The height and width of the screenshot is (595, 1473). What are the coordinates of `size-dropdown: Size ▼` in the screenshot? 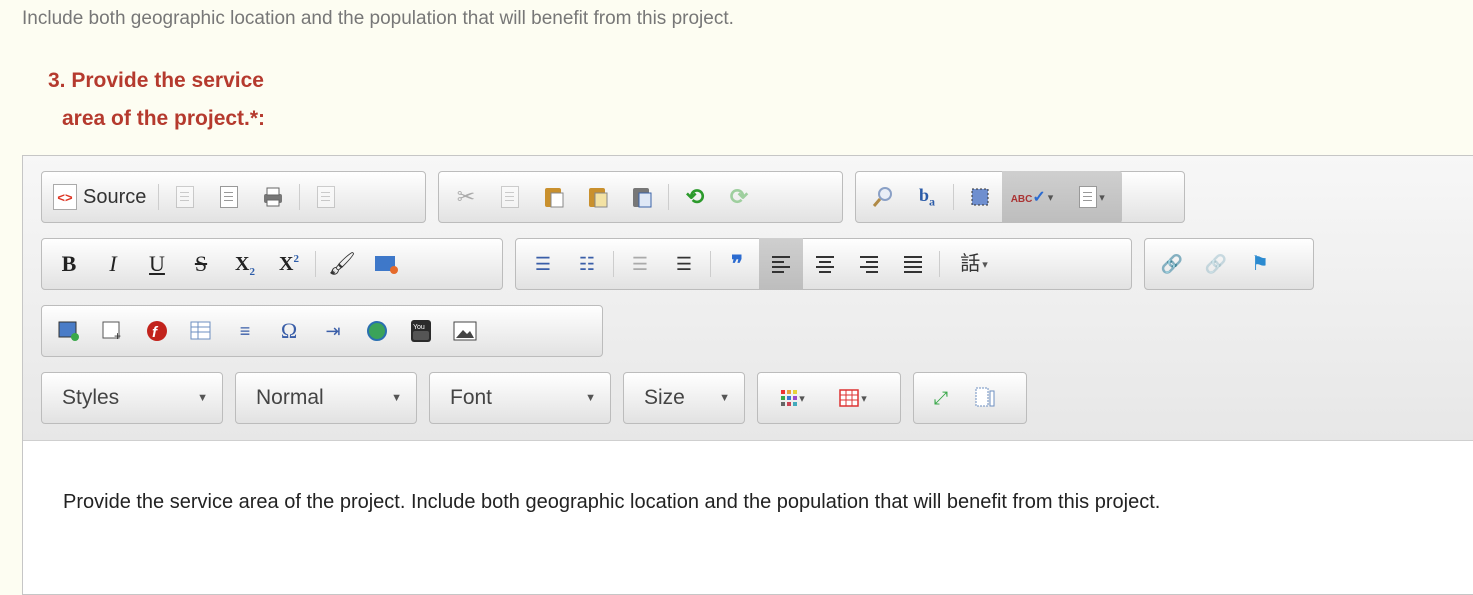 It's located at (684, 398).